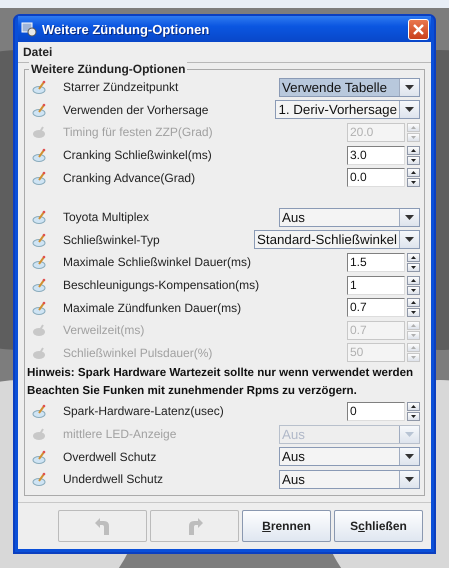  I want to click on field-label: Verwenden der Vorhersage, so click(136, 109).